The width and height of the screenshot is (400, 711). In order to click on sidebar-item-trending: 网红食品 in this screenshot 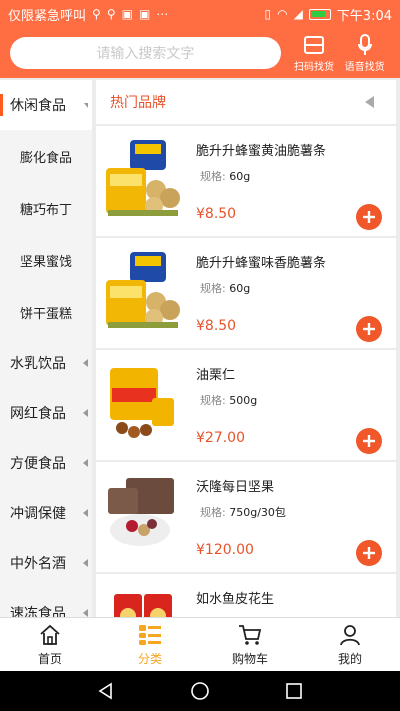, I will do `click(46, 413)`.